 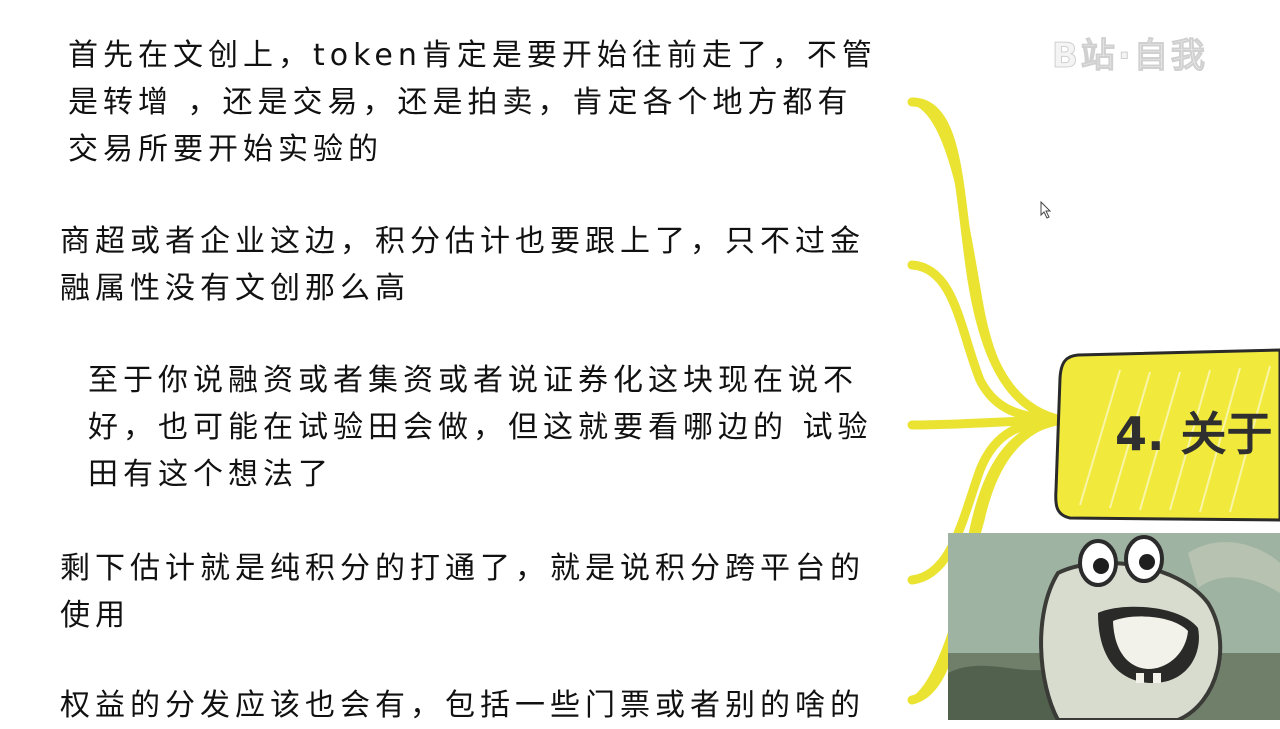 I want to click on branch-text-5: 权益的分发应该也会有，包括一些门票或者别的啥的, so click(x=462, y=705).